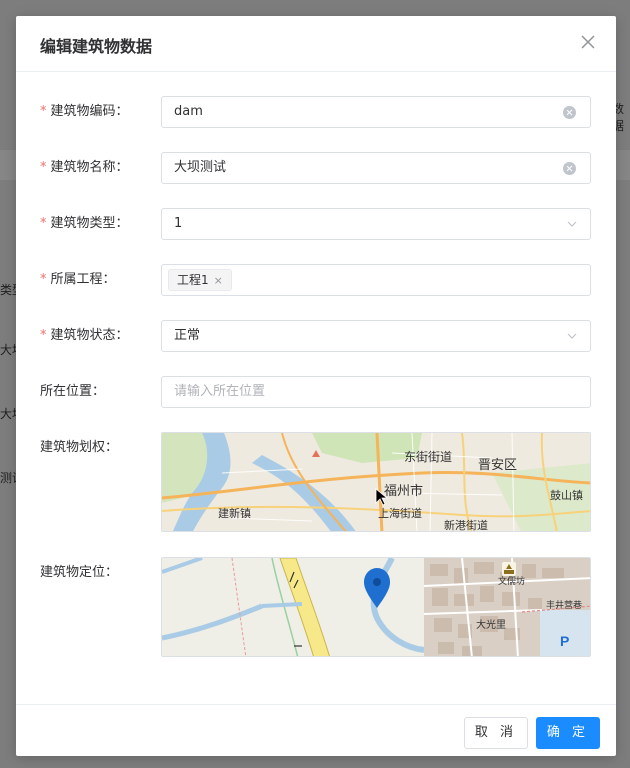 The image size is (630, 768). I want to click on dialog-footer: 取 消 确 定, so click(316, 730).